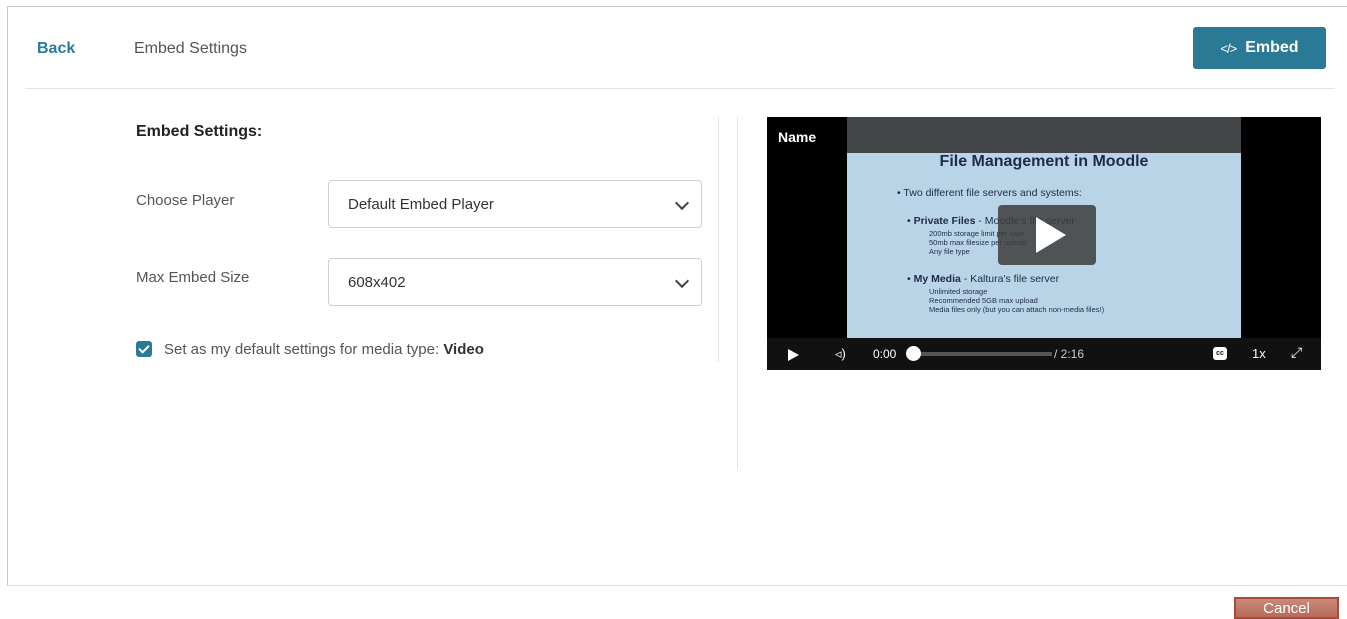 Image resolution: width=1347 pixels, height=619 pixels. What do you see at coordinates (1228, 48) in the screenshot?
I see `code-icon: </>` at bounding box center [1228, 48].